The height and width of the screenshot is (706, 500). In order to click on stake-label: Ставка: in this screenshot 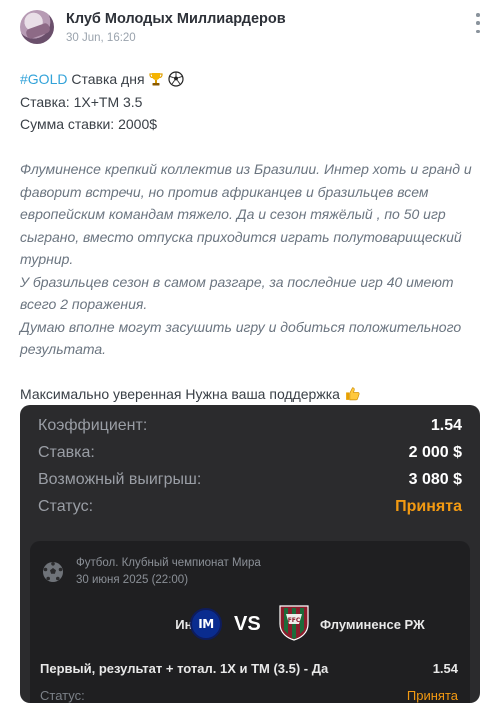, I will do `click(66, 452)`.